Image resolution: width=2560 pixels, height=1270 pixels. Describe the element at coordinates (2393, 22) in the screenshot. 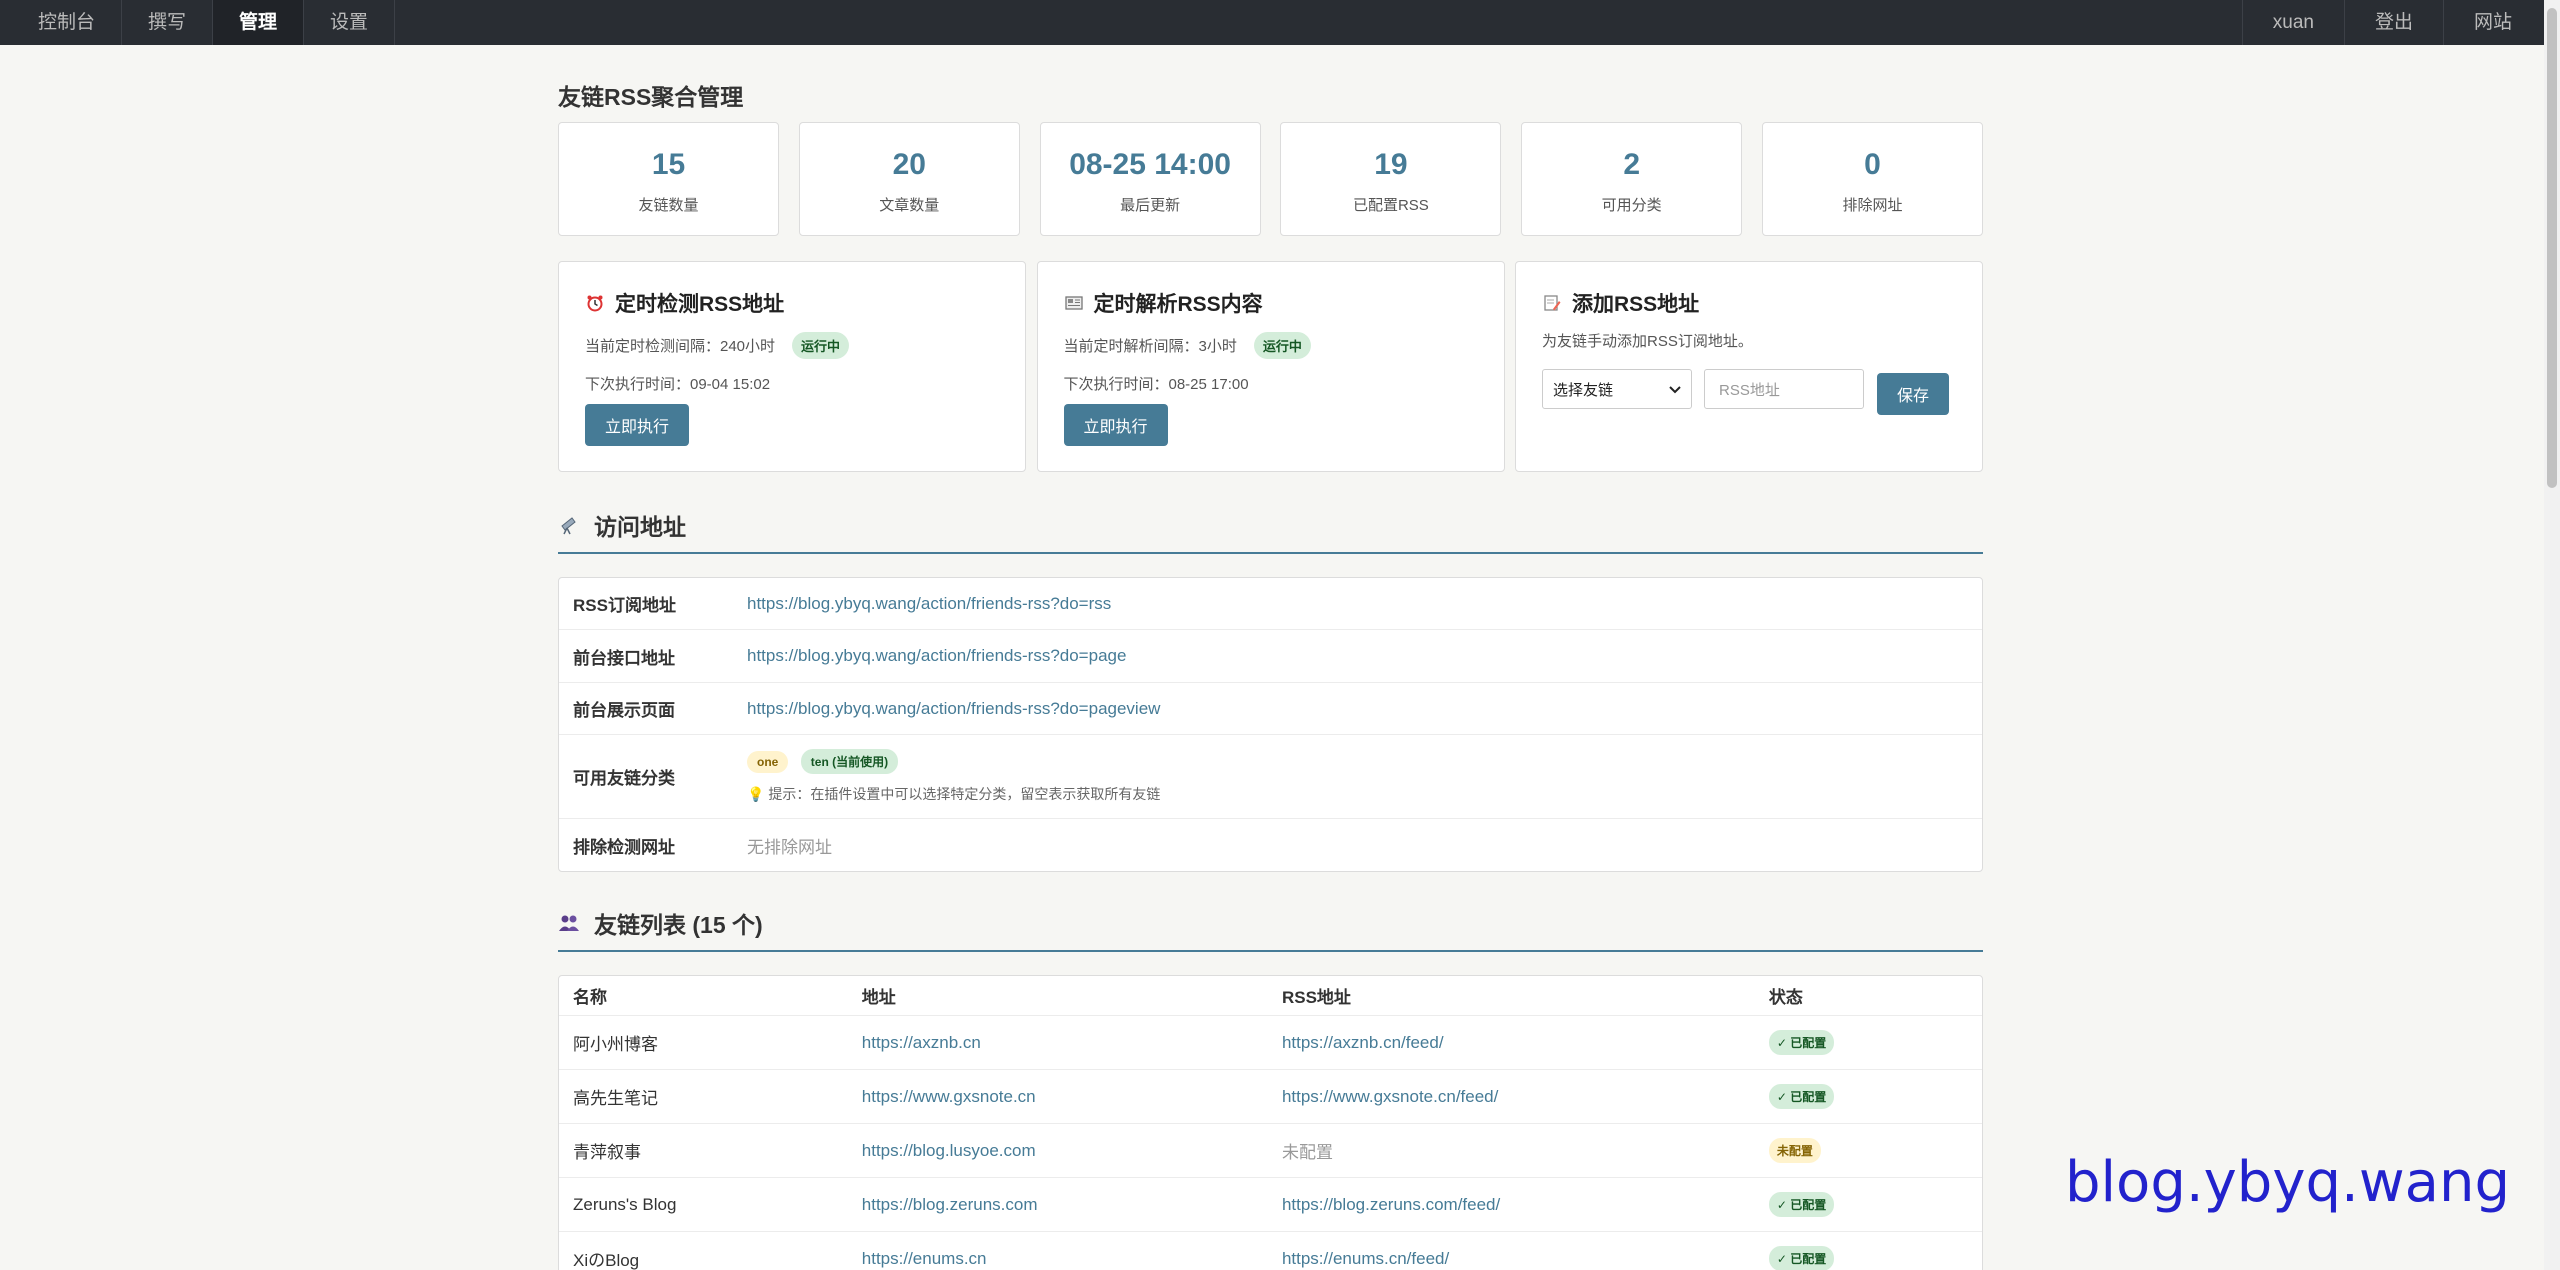

I see `nav-logout: 登出` at that location.